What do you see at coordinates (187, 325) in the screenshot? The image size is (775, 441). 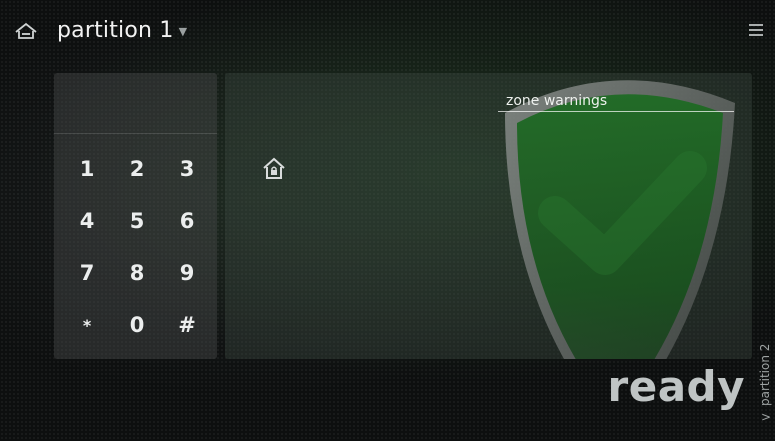 I see `keypad-key-hash: #` at bounding box center [187, 325].